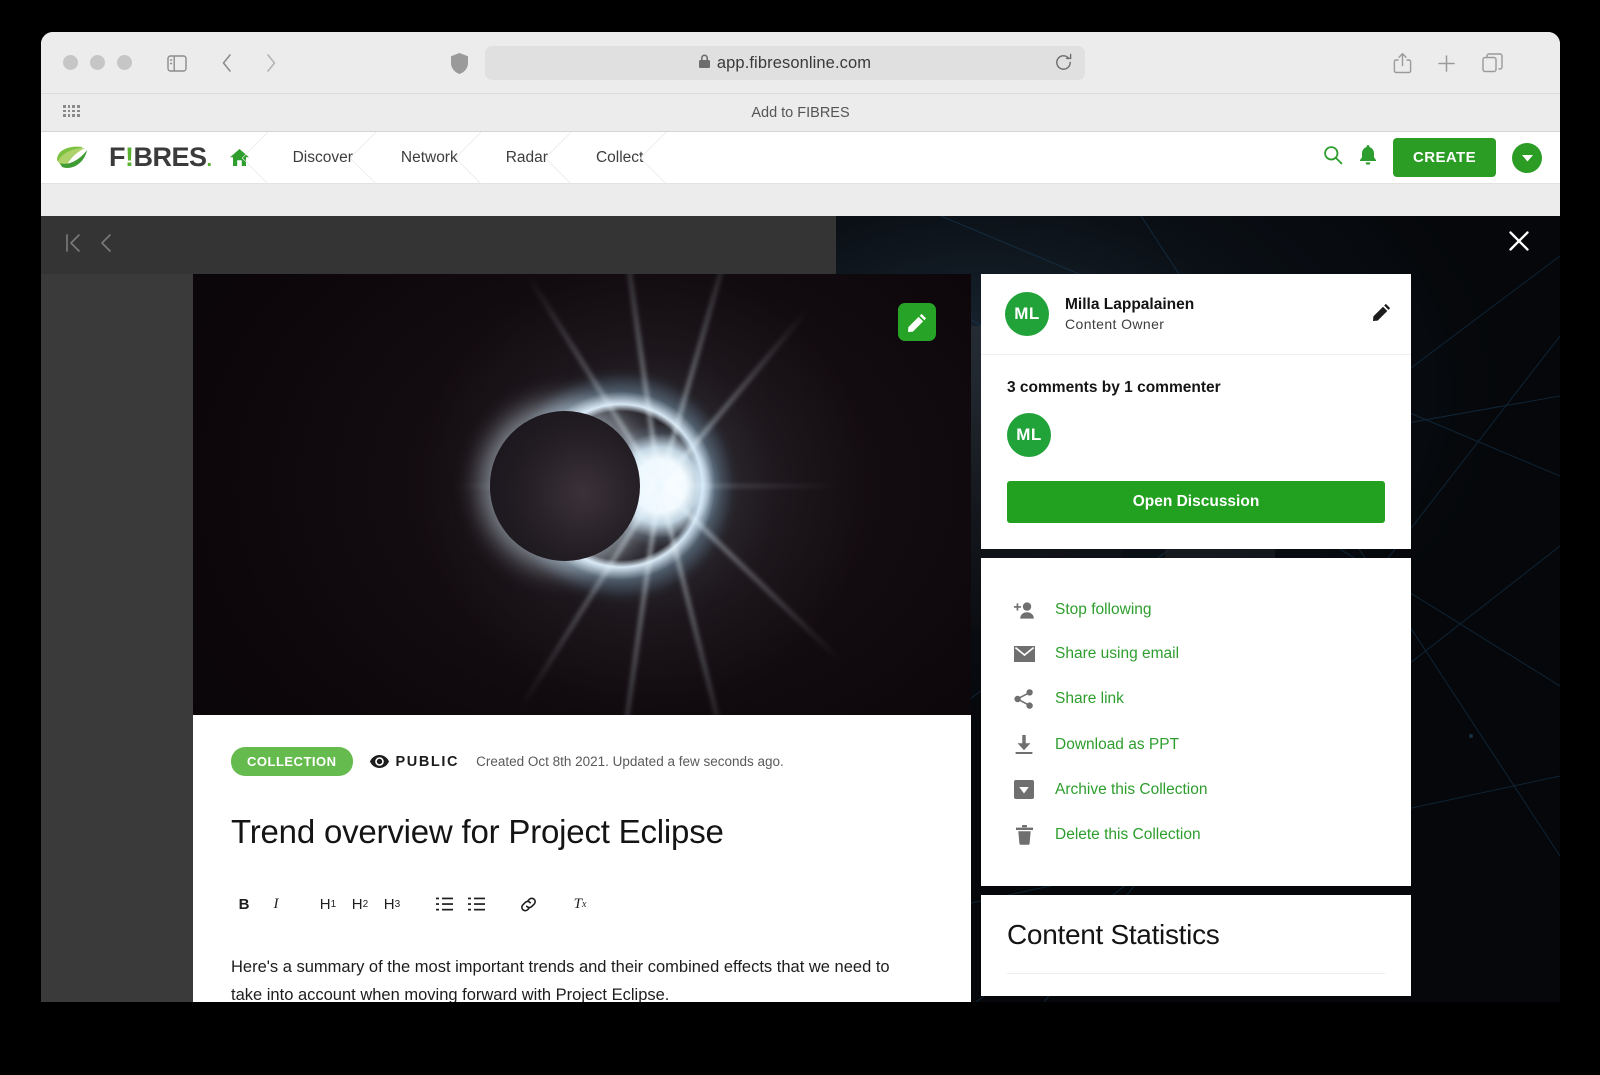 This screenshot has width=1600, height=1075. I want to click on owner-text: Milla Lappalainen Content Owner, so click(1129, 314).